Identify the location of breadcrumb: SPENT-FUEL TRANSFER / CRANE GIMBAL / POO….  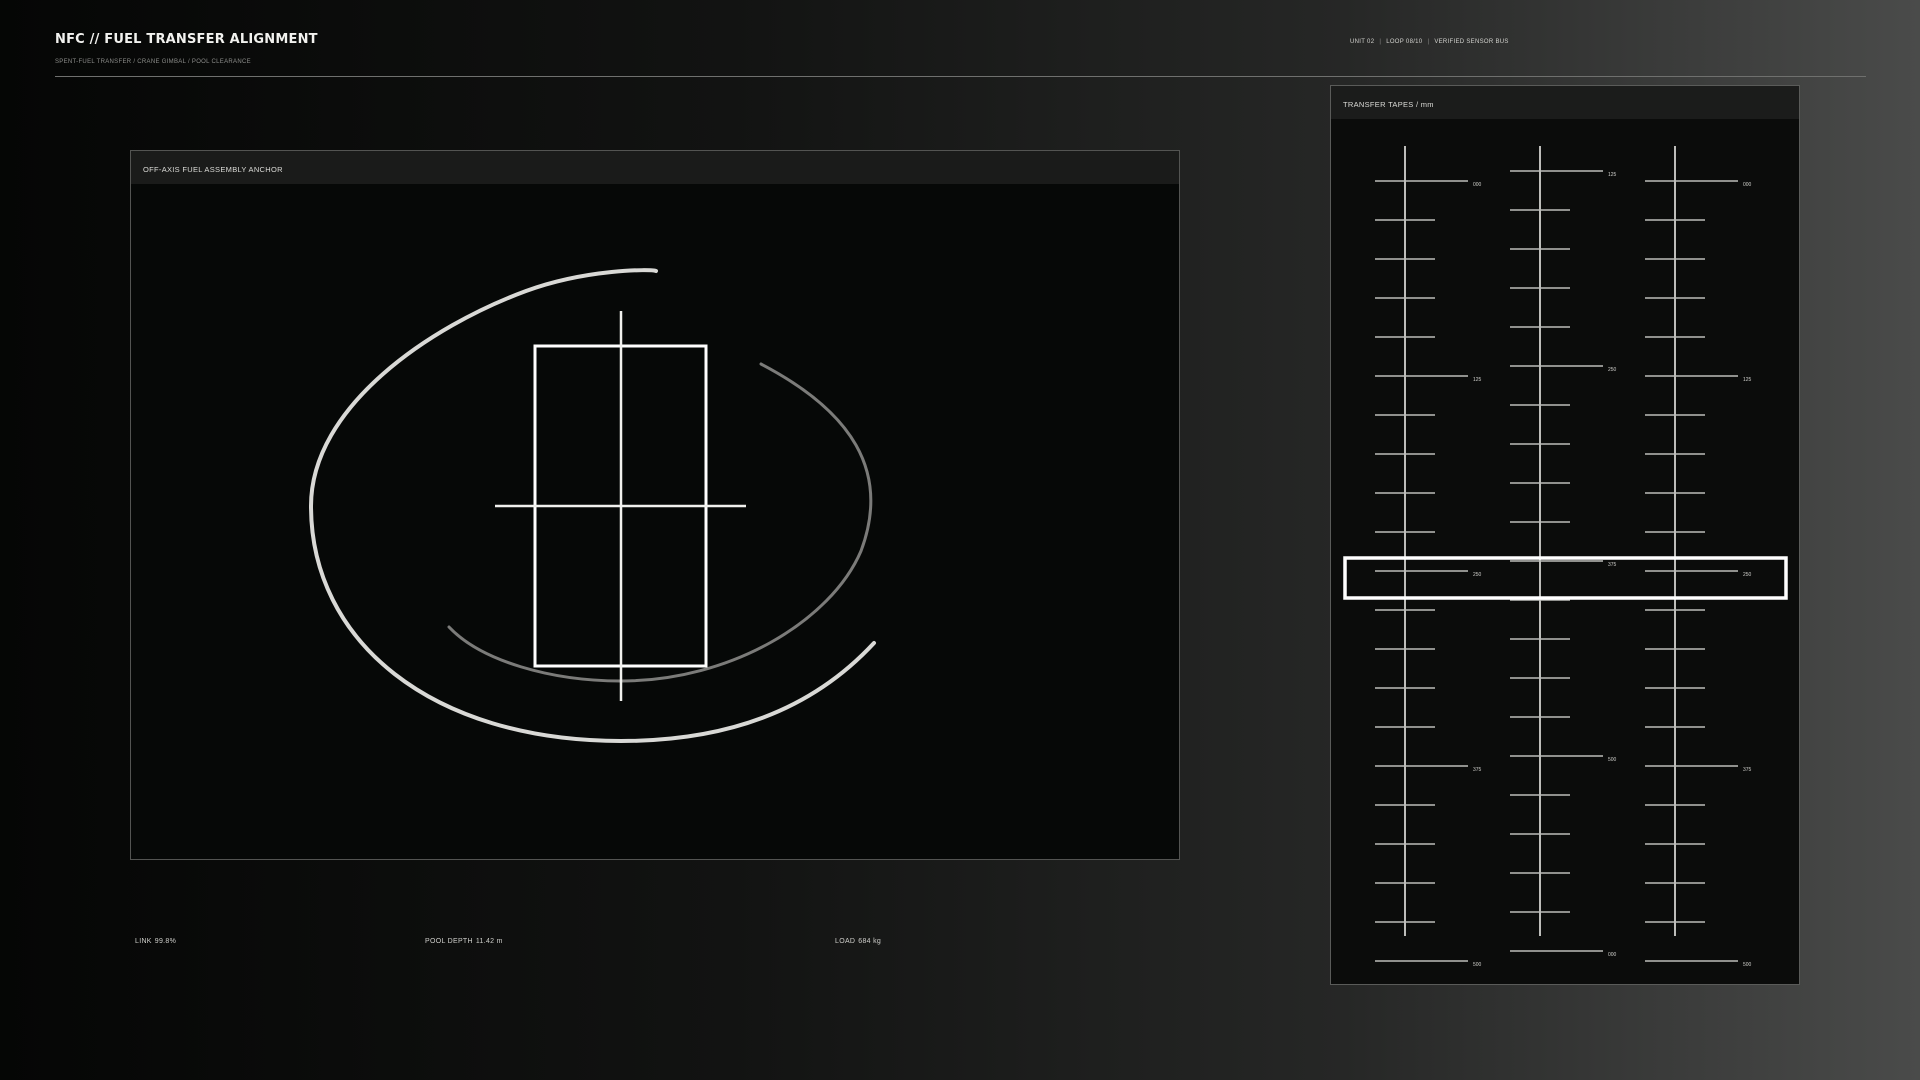
(153, 62).